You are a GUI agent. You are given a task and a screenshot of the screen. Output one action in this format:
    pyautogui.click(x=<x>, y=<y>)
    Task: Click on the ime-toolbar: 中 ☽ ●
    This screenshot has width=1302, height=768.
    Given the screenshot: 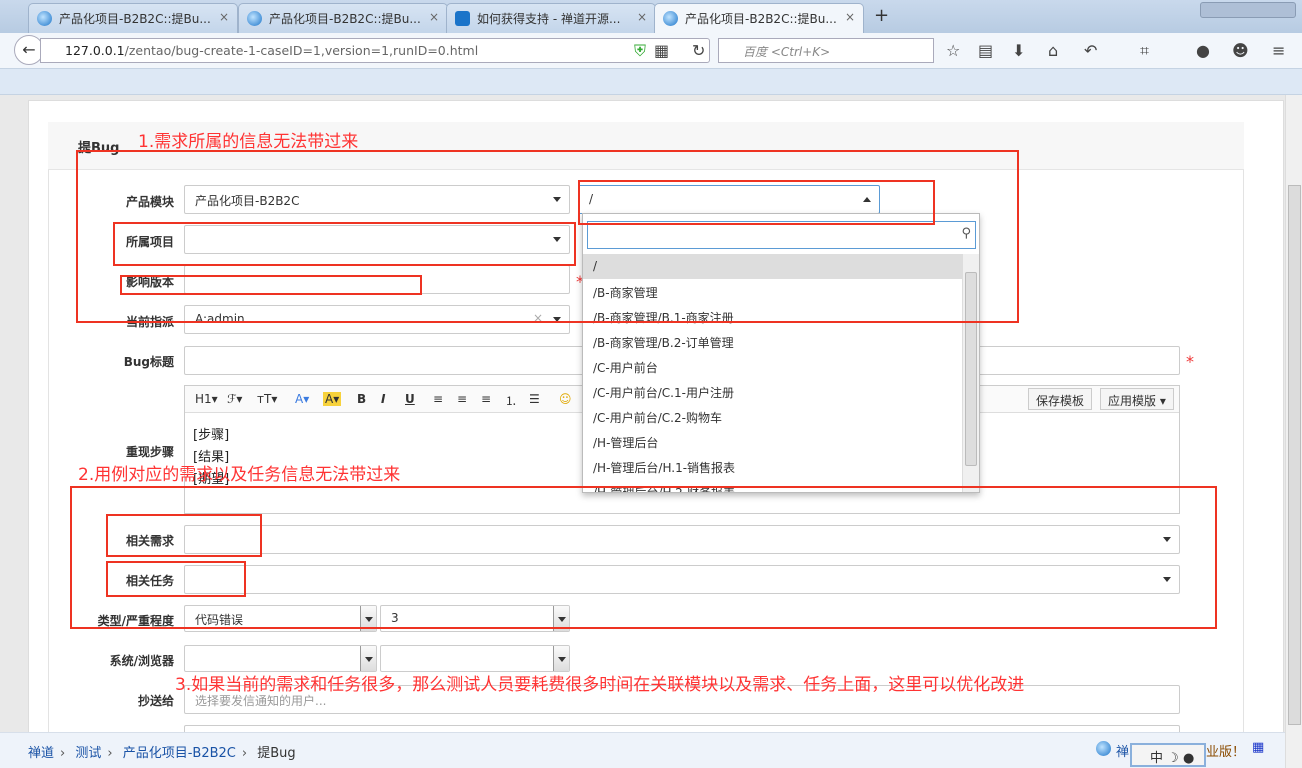 What is the action you would take?
    pyautogui.click(x=1168, y=755)
    